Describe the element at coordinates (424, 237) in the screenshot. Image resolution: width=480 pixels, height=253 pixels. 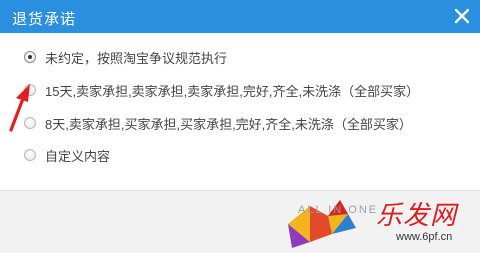
I see `watermark-url: www.6pf.cn` at that location.